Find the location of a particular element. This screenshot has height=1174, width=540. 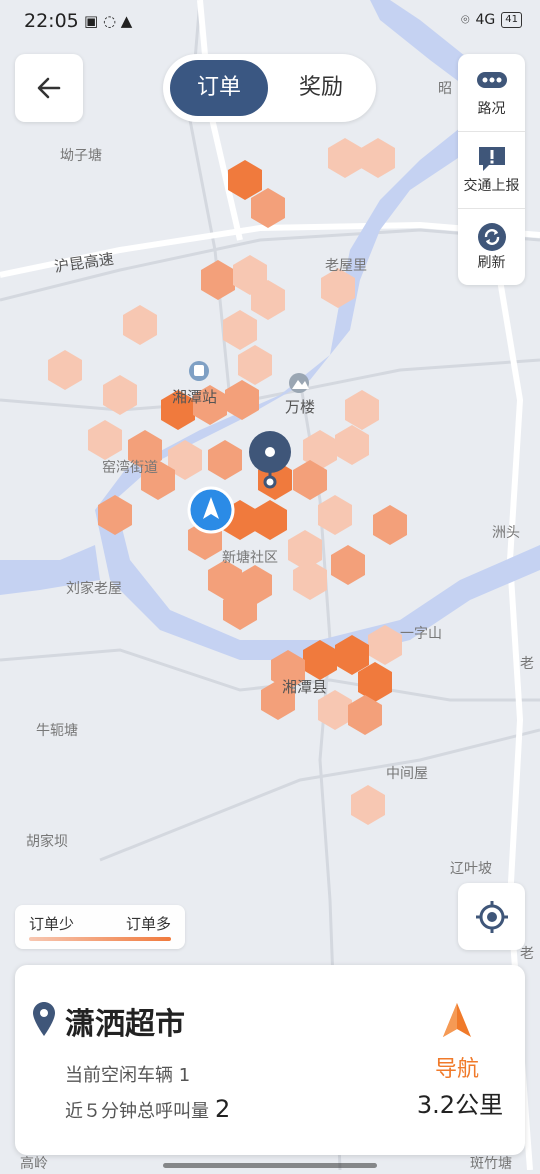

map-label: 胡家坝 is located at coordinates (47, 841).